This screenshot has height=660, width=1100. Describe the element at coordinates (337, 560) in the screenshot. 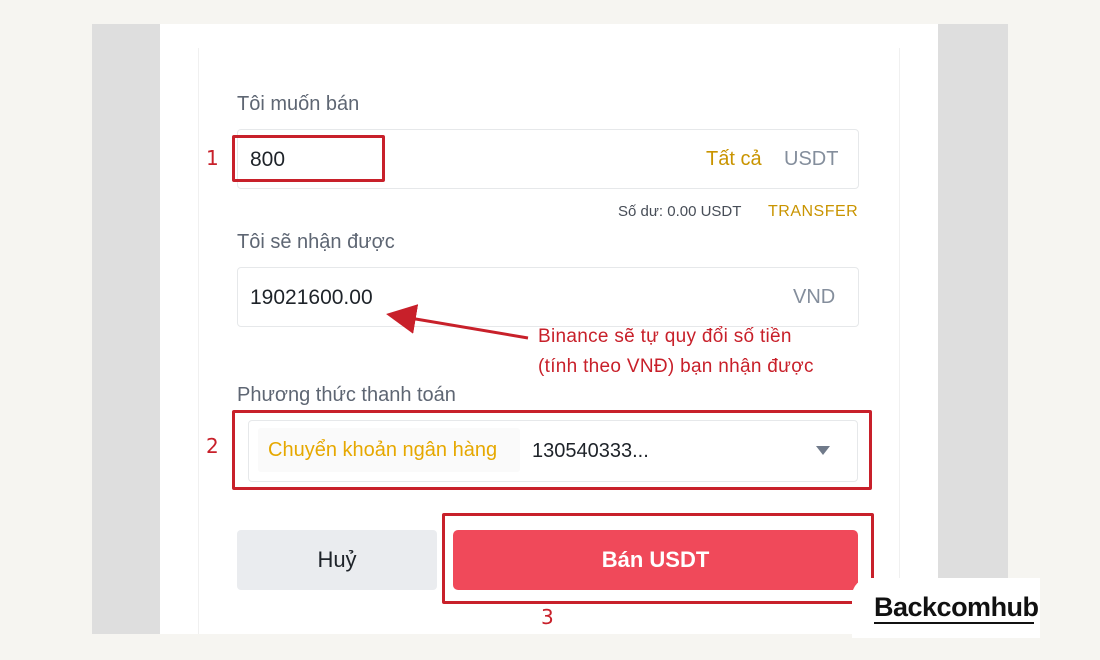

I see `cancel-button: Huỷ` at that location.